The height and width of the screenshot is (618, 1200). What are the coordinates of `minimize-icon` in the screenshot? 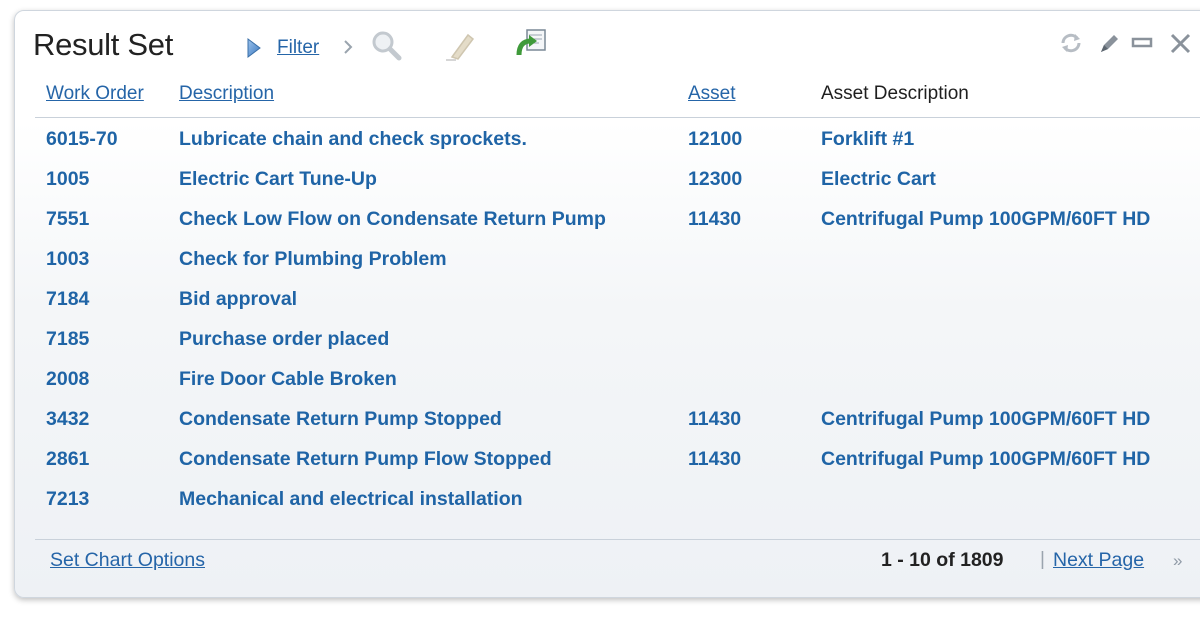 It's located at (1142, 43).